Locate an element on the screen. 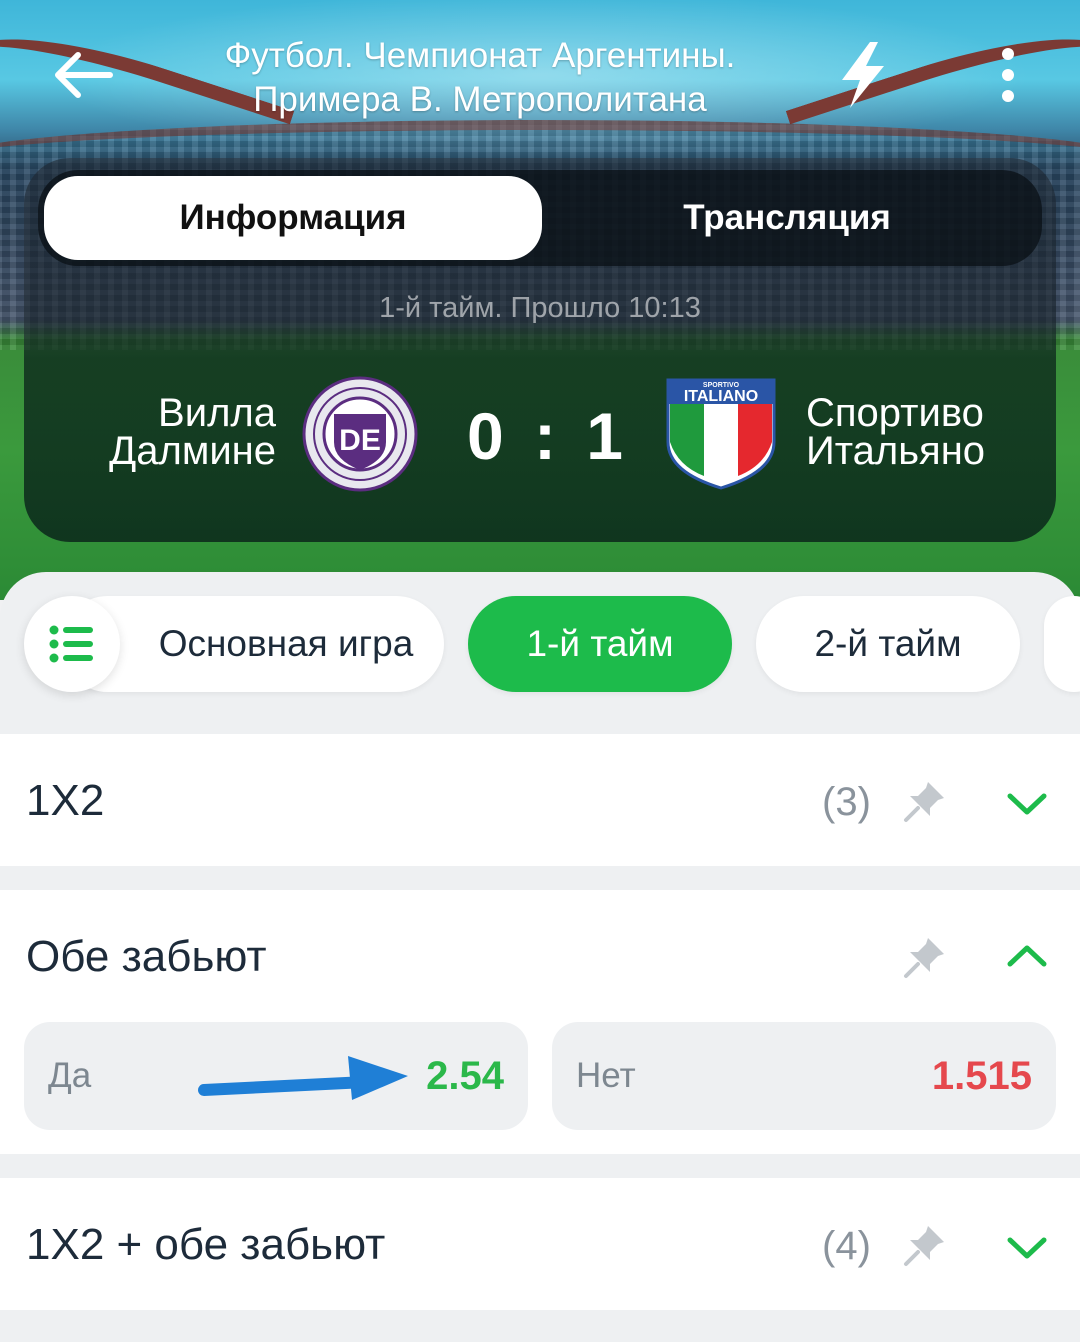 This screenshot has width=1080, height=1342. away-team-logo: SPORTIVO ITALIANO is located at coordinates (721, 433).